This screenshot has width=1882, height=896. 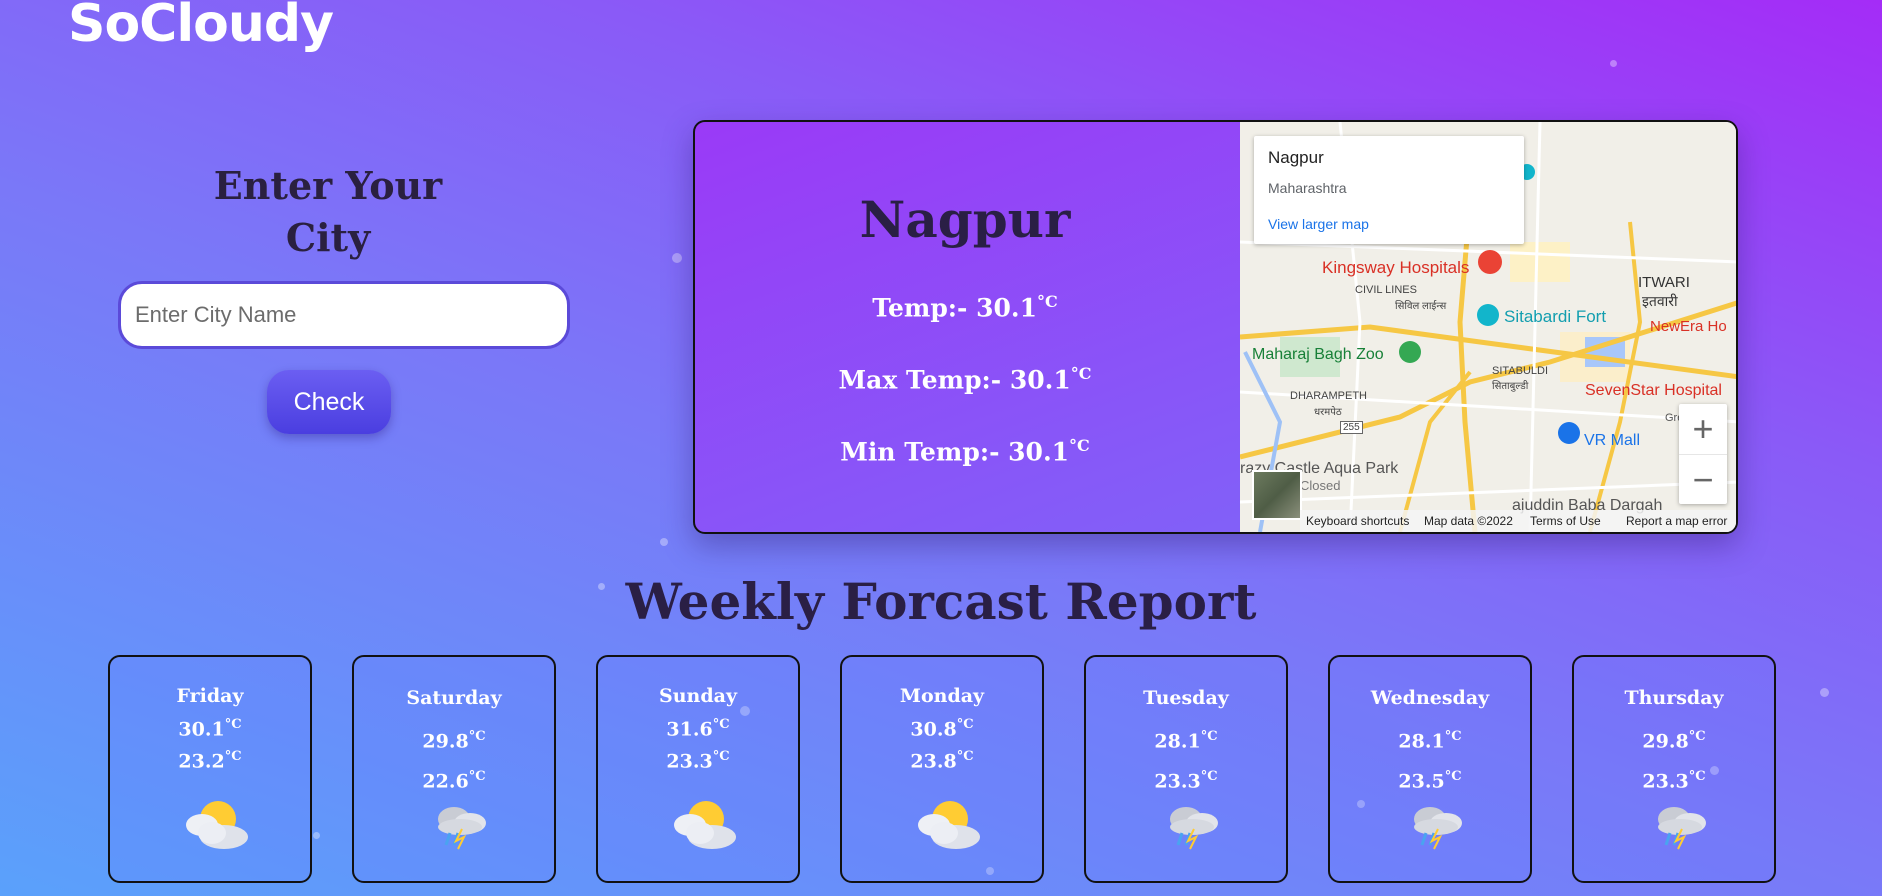 I want to click on day-card-saturday: Saturday 29.8°C 22.6°C, so click(x=454, y=769).